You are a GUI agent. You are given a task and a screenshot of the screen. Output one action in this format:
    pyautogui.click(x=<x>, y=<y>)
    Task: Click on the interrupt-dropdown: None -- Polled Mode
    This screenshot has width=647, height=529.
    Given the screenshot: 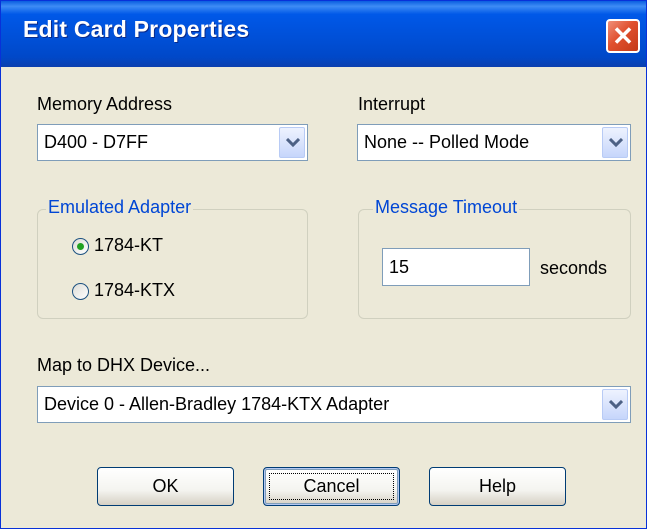 What is the action you would take?
    pyautogui.click(x=494, y=142)
    